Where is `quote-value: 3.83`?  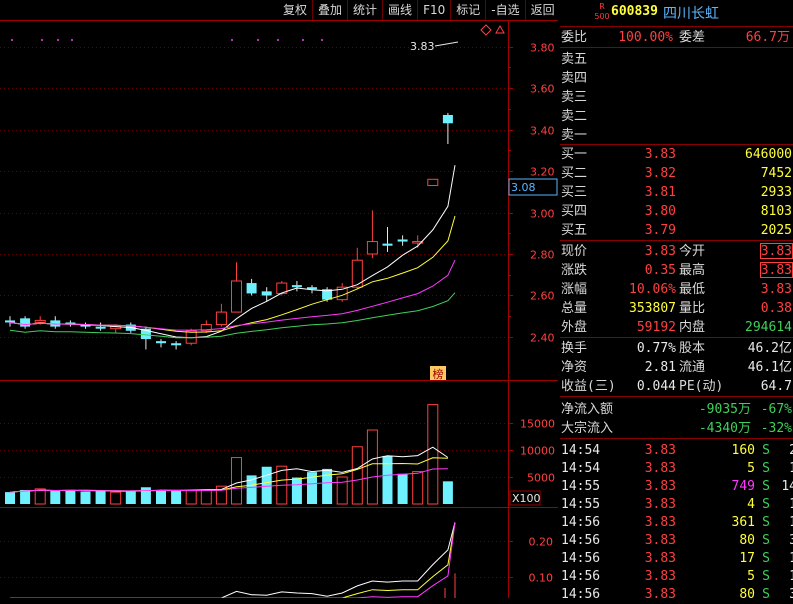
quote-value: 3.83 is located at coordinates (660, 251).